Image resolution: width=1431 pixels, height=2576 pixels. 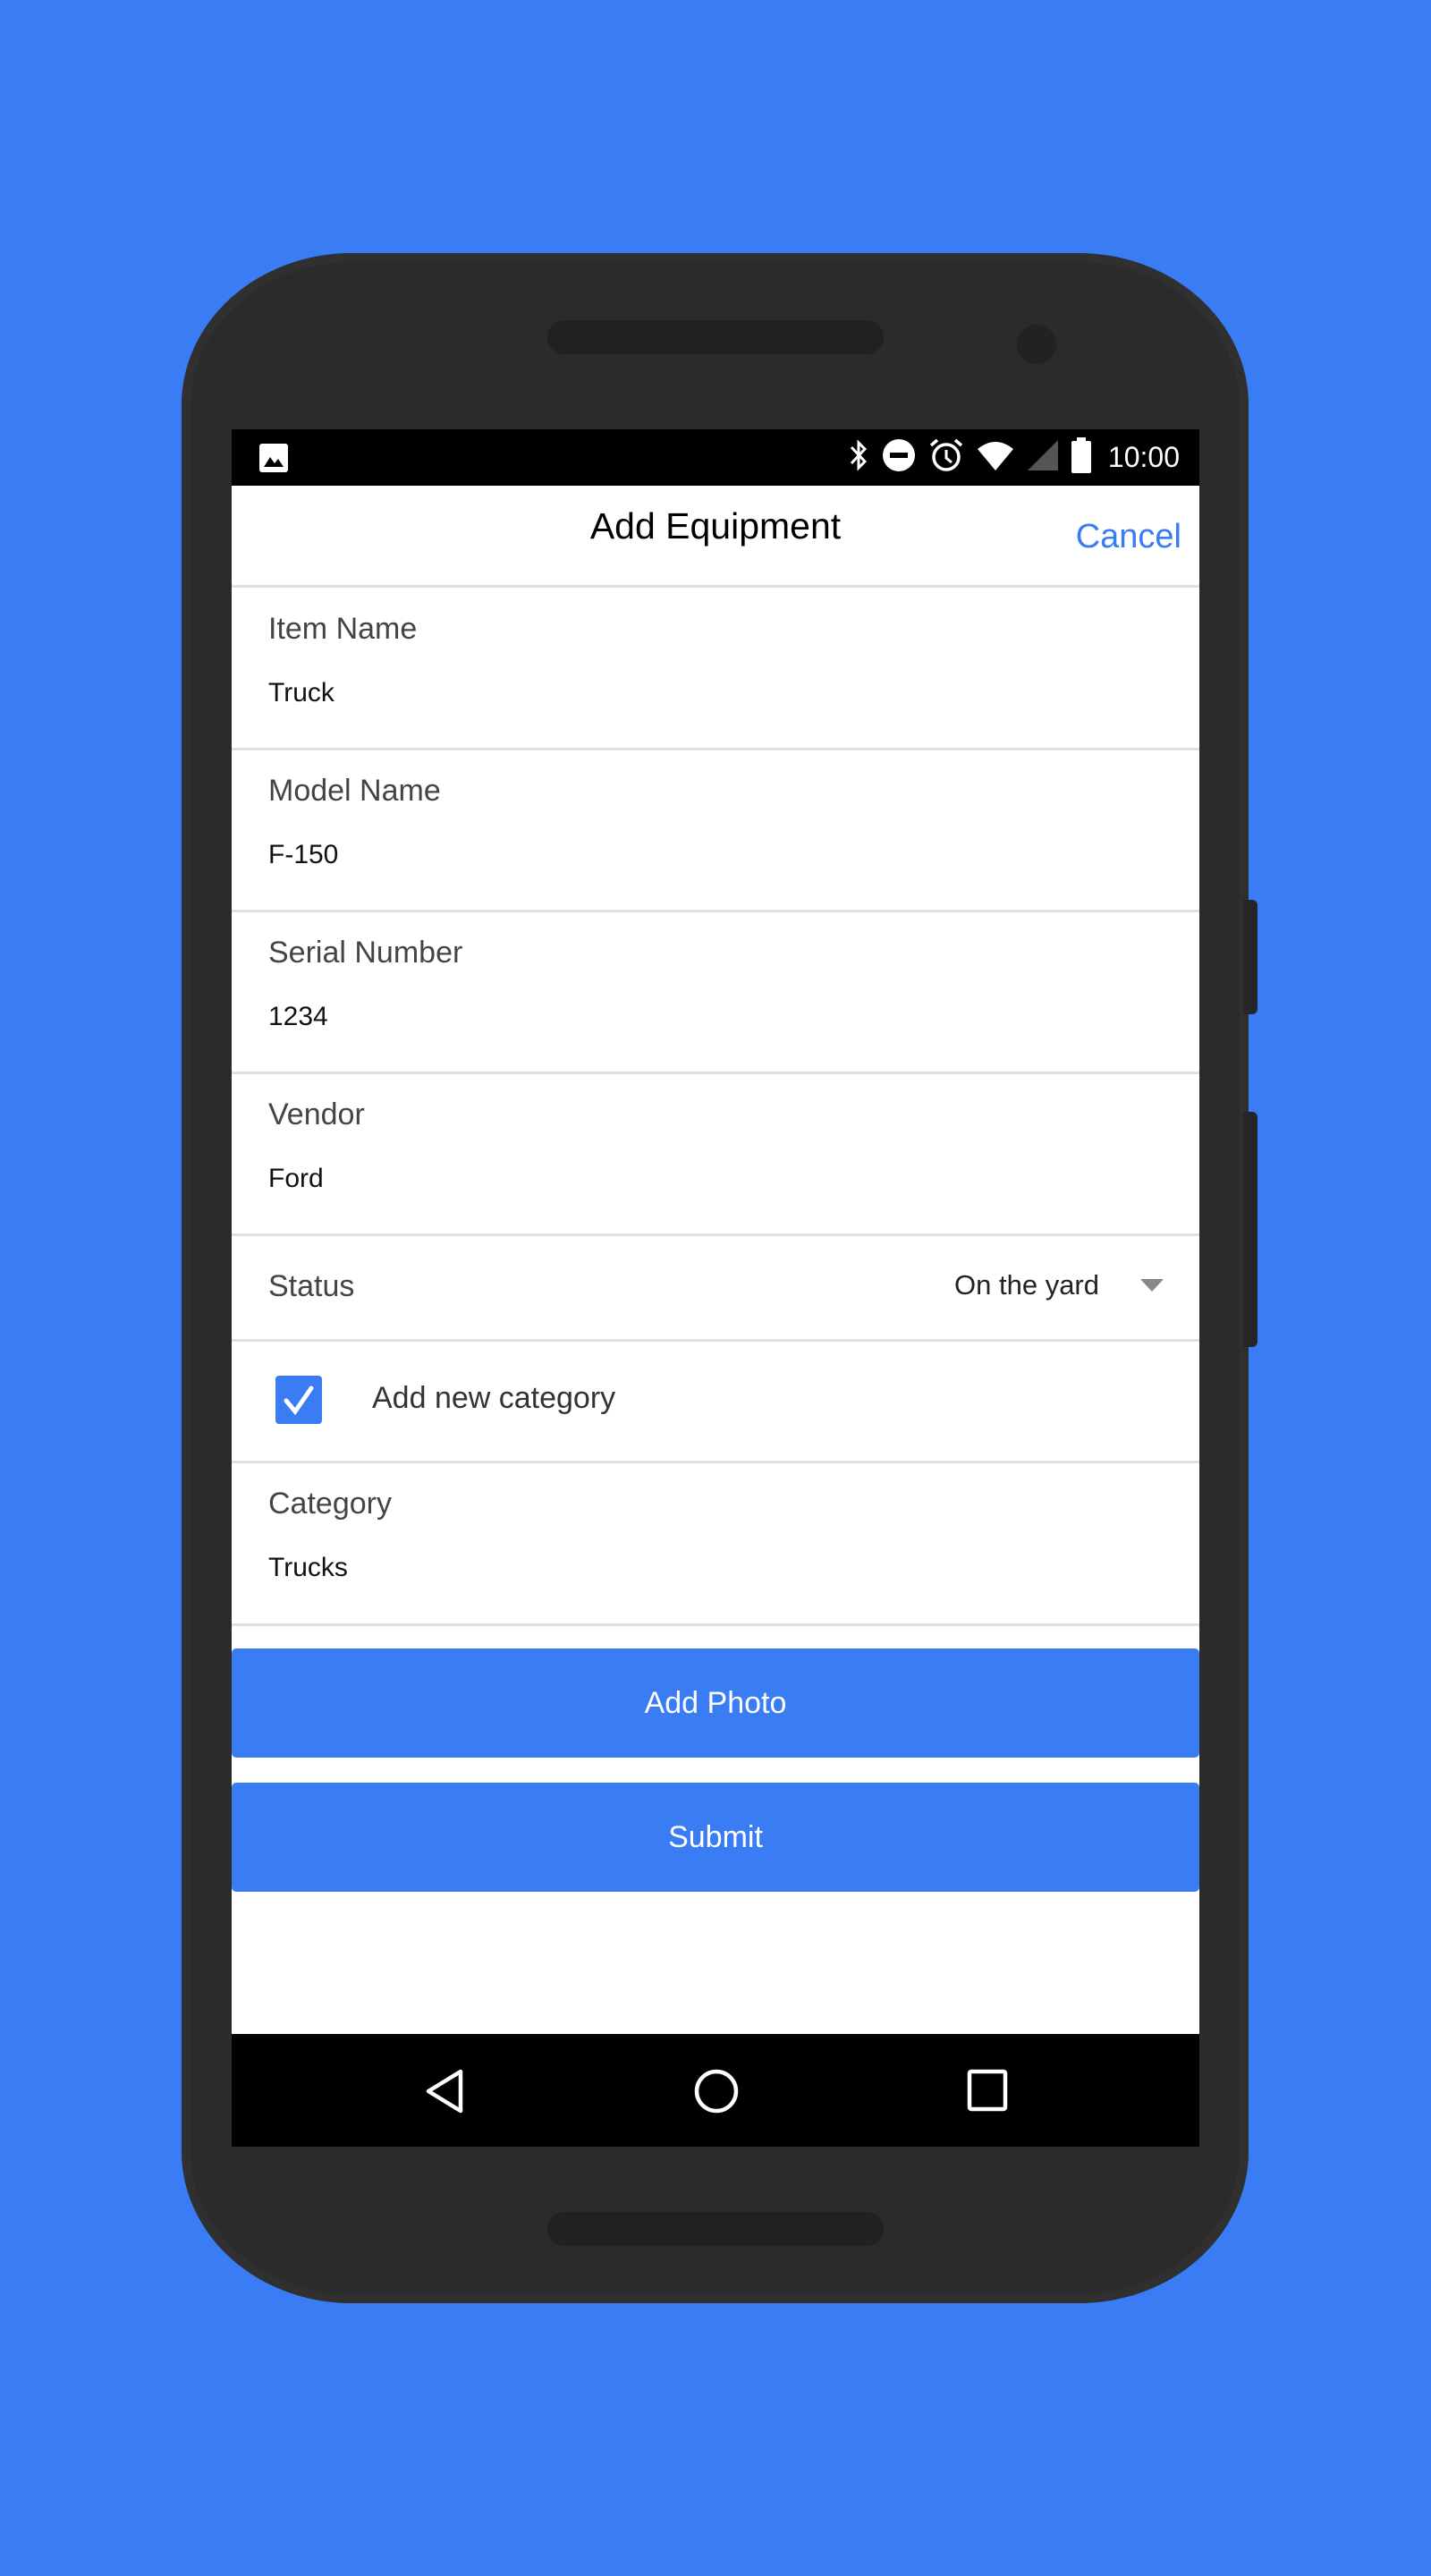 I want to click on app-header: Add Equipment Cancel, so click(x=716, y=537).